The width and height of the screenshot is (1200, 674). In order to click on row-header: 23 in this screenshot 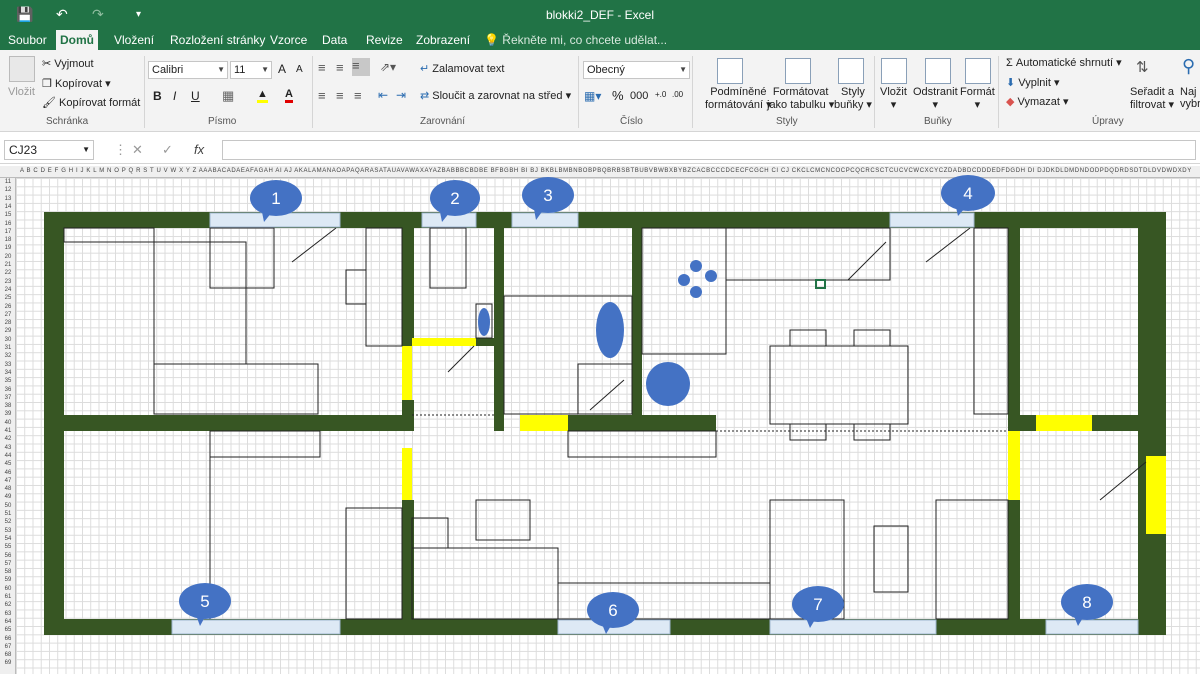, I will do `click(8, 282)`.